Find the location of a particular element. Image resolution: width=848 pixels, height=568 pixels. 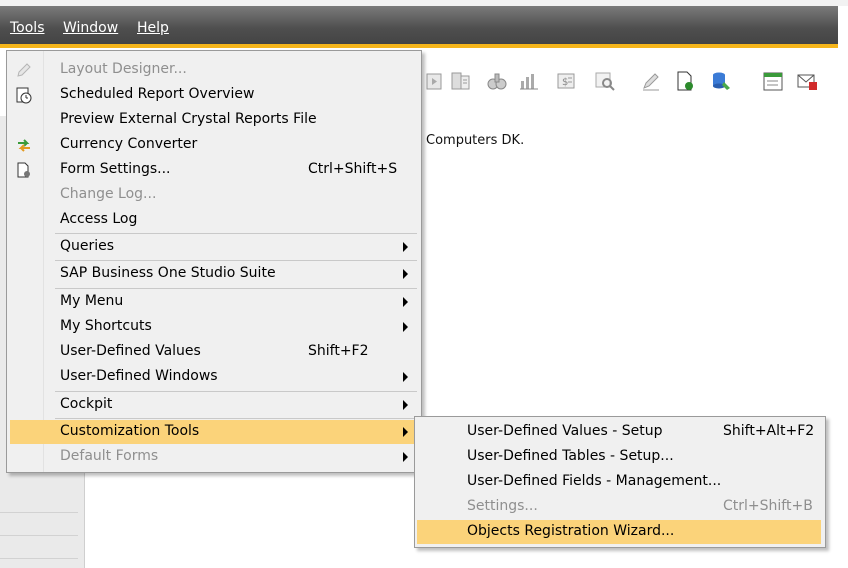

menu-window: Window is located at coordinates (90, 28).